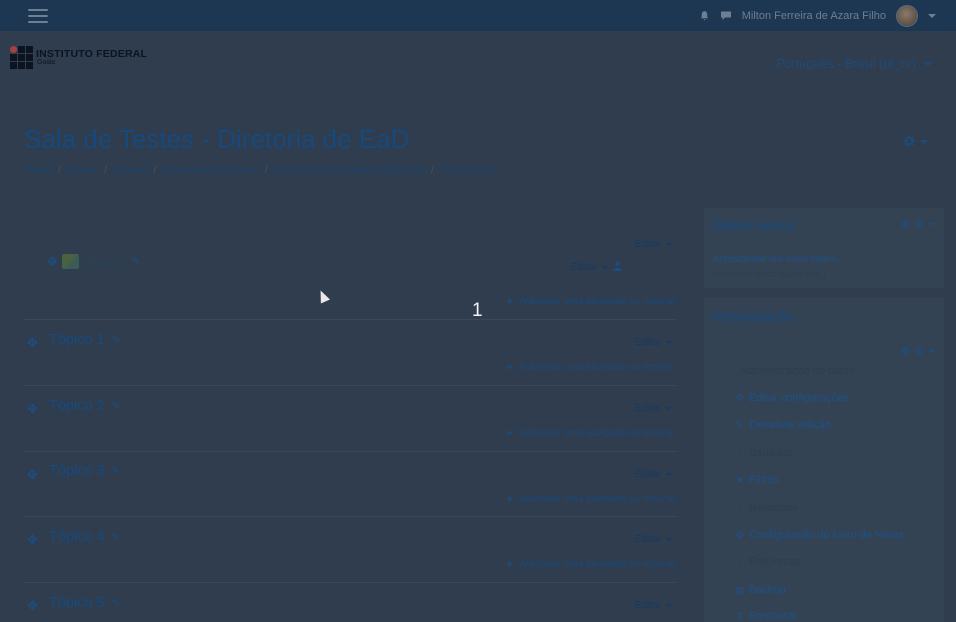  I want to click on section-title: Tópico 1 ✎, so click(84, 340).